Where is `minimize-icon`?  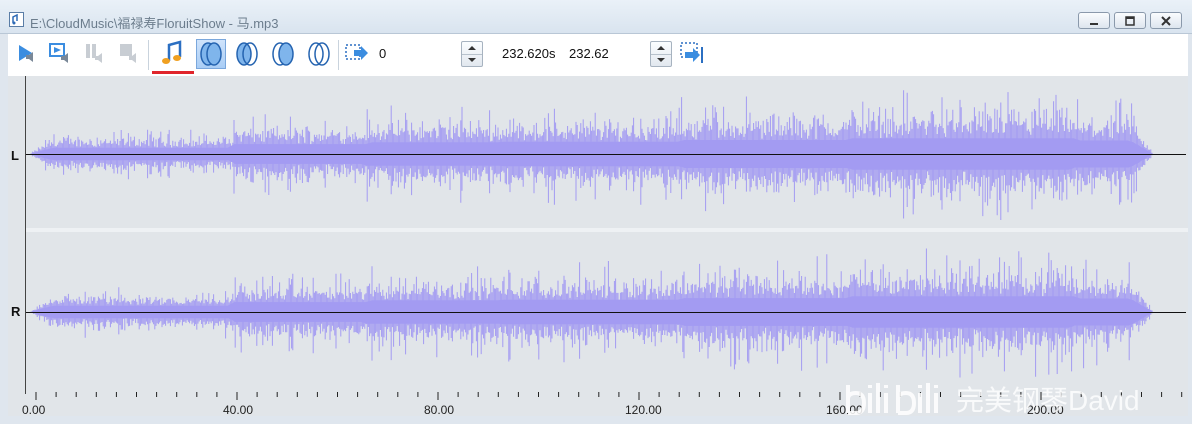 minimize-icon is located at coordinates (1094, 24).